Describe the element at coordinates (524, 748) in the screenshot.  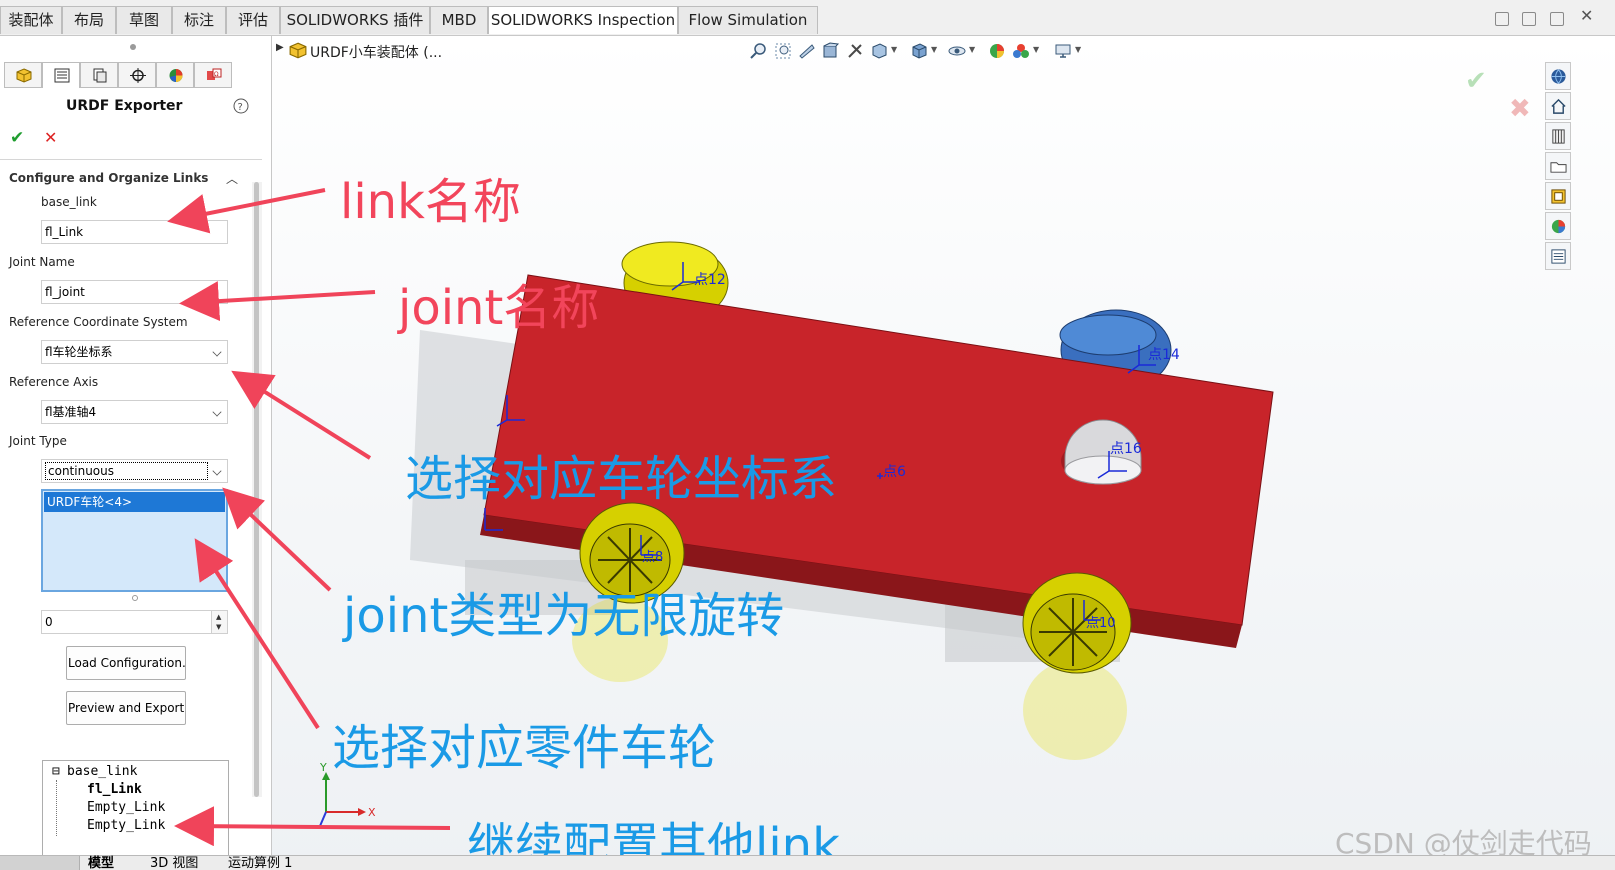
I see `annotation-select-part: 选择对应零件车轮` at that location.